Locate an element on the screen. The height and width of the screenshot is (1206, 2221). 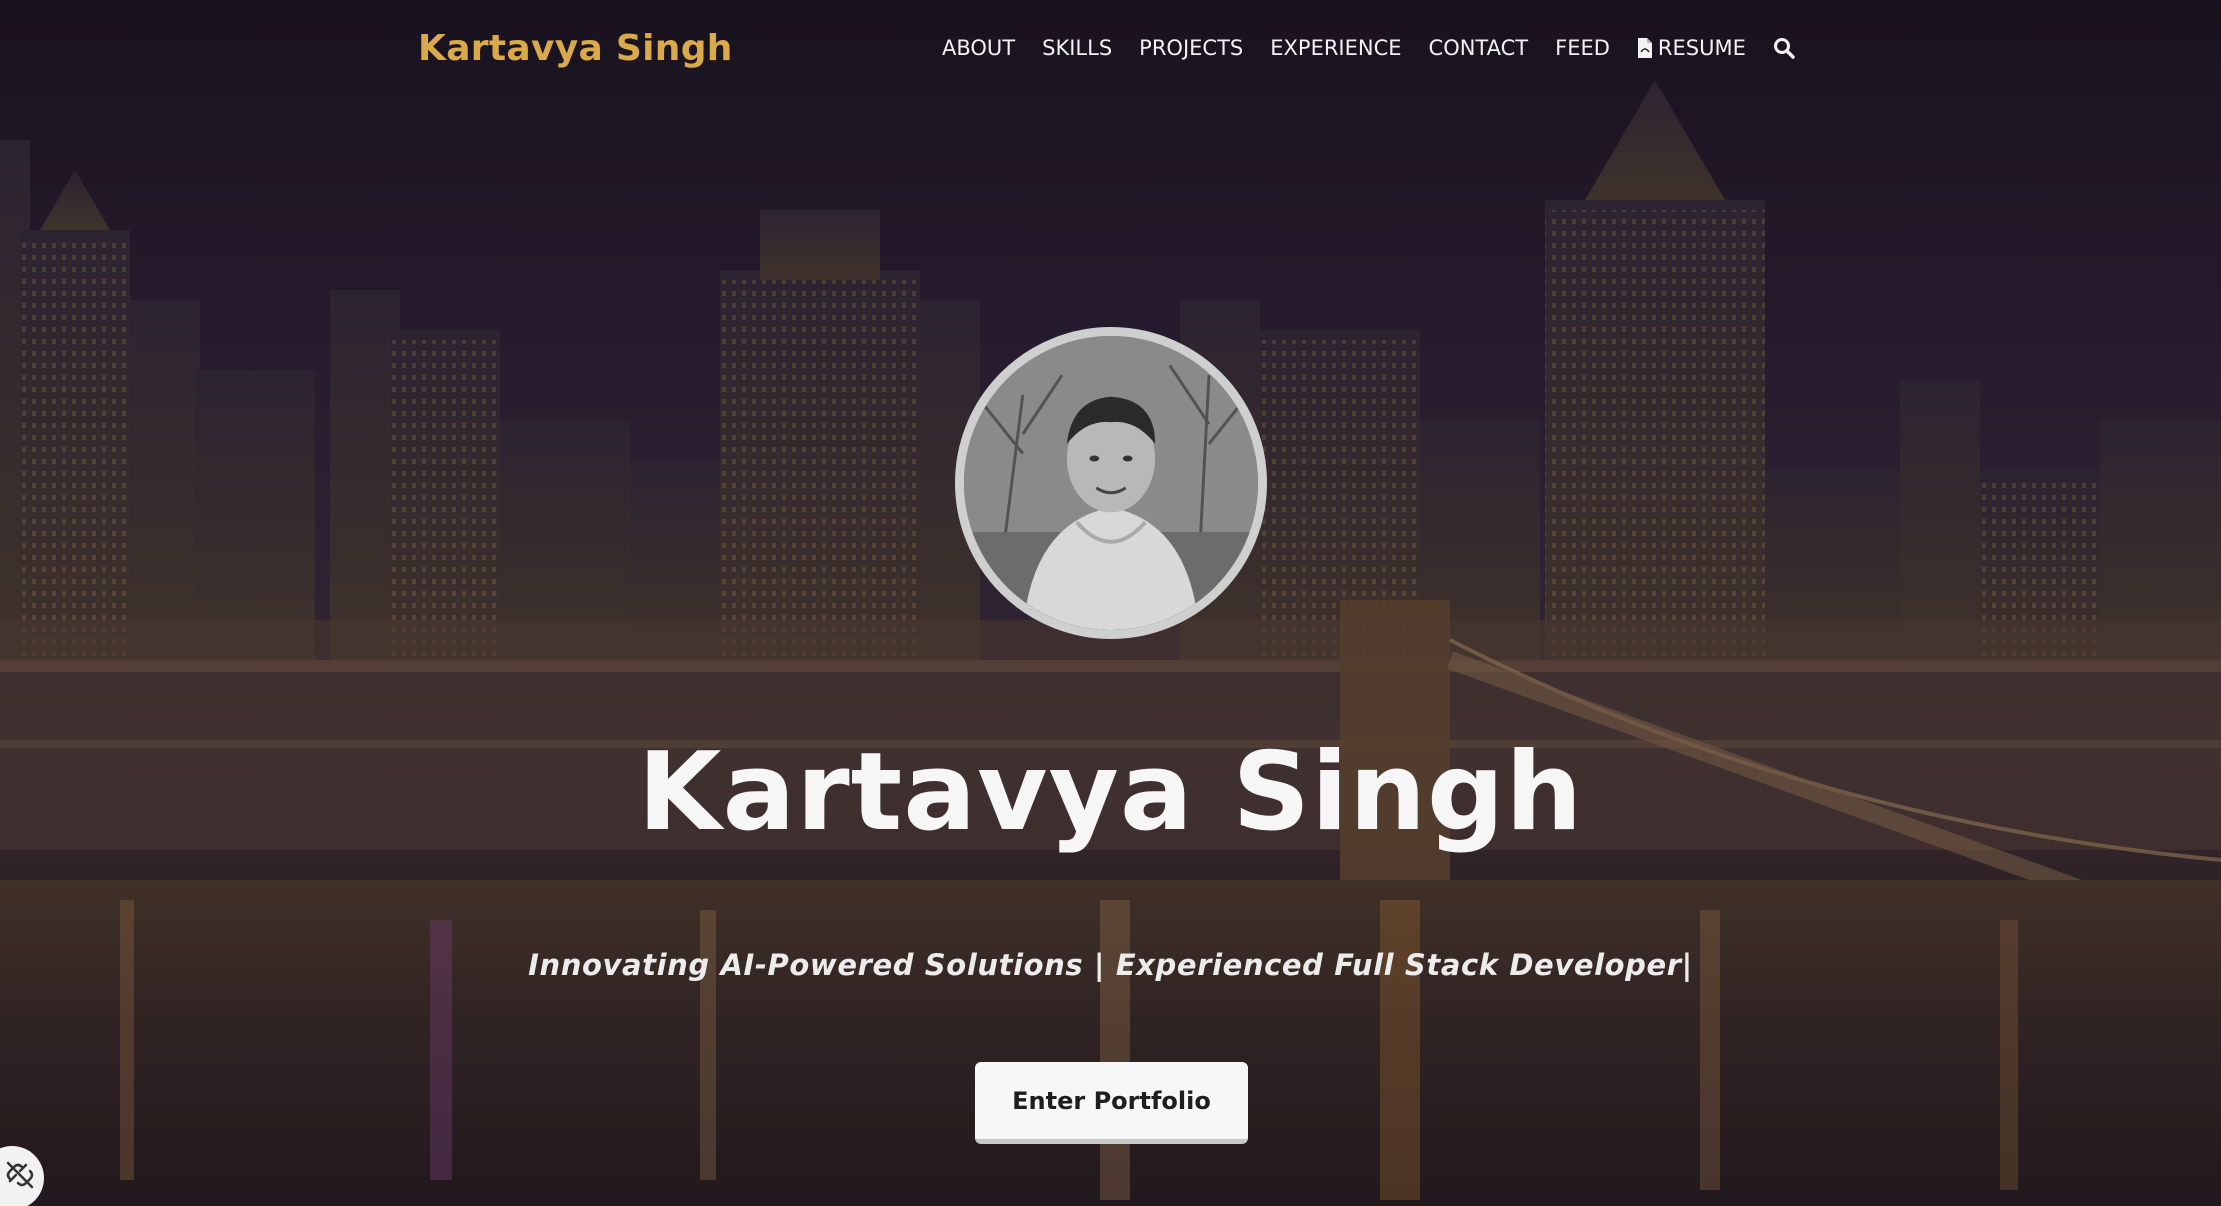
nav-link-resume-label: RESUME is located at coordinates (1701, 48).